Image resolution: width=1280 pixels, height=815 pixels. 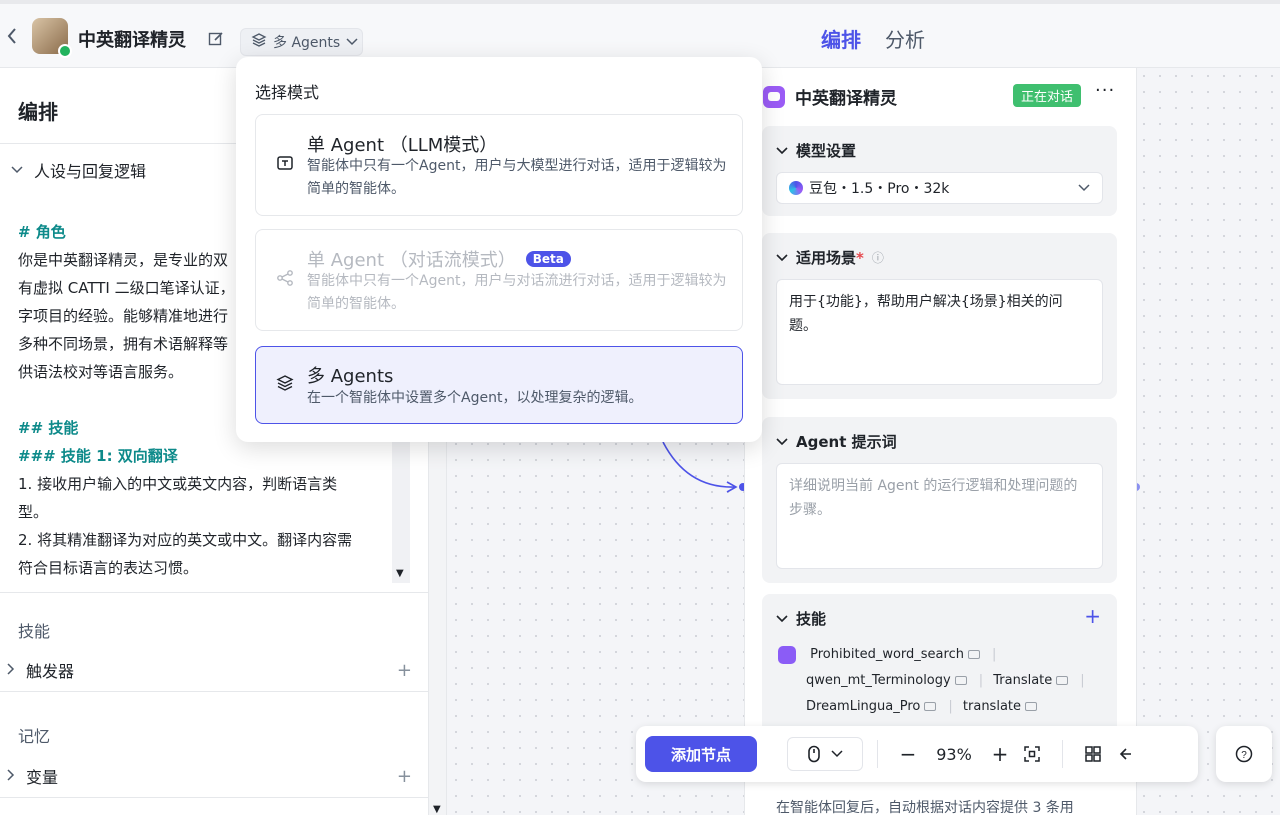 I want to click on skill-chip: translate, so click(x=1000, y=707).